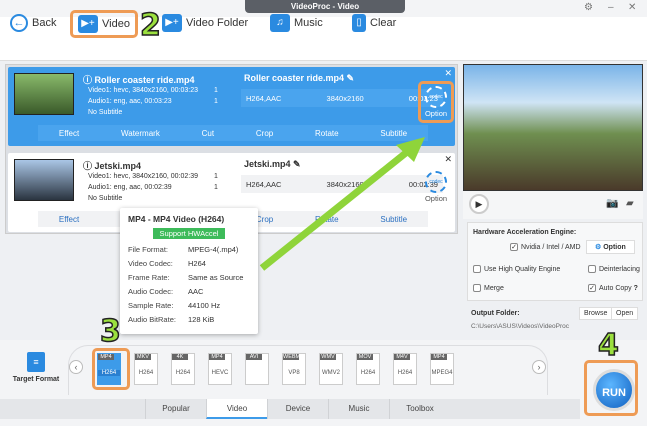 The height and width of the screenshot is (426, 647). I want to click on tooltip-title: MP4 - MP4 Video (H264), so click(176, 219).